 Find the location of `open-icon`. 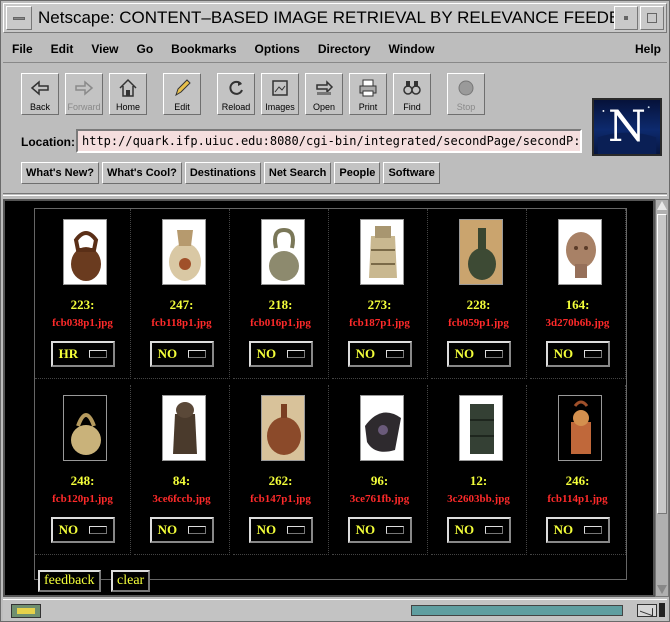

open-icon is located at coordinates (325, 87).